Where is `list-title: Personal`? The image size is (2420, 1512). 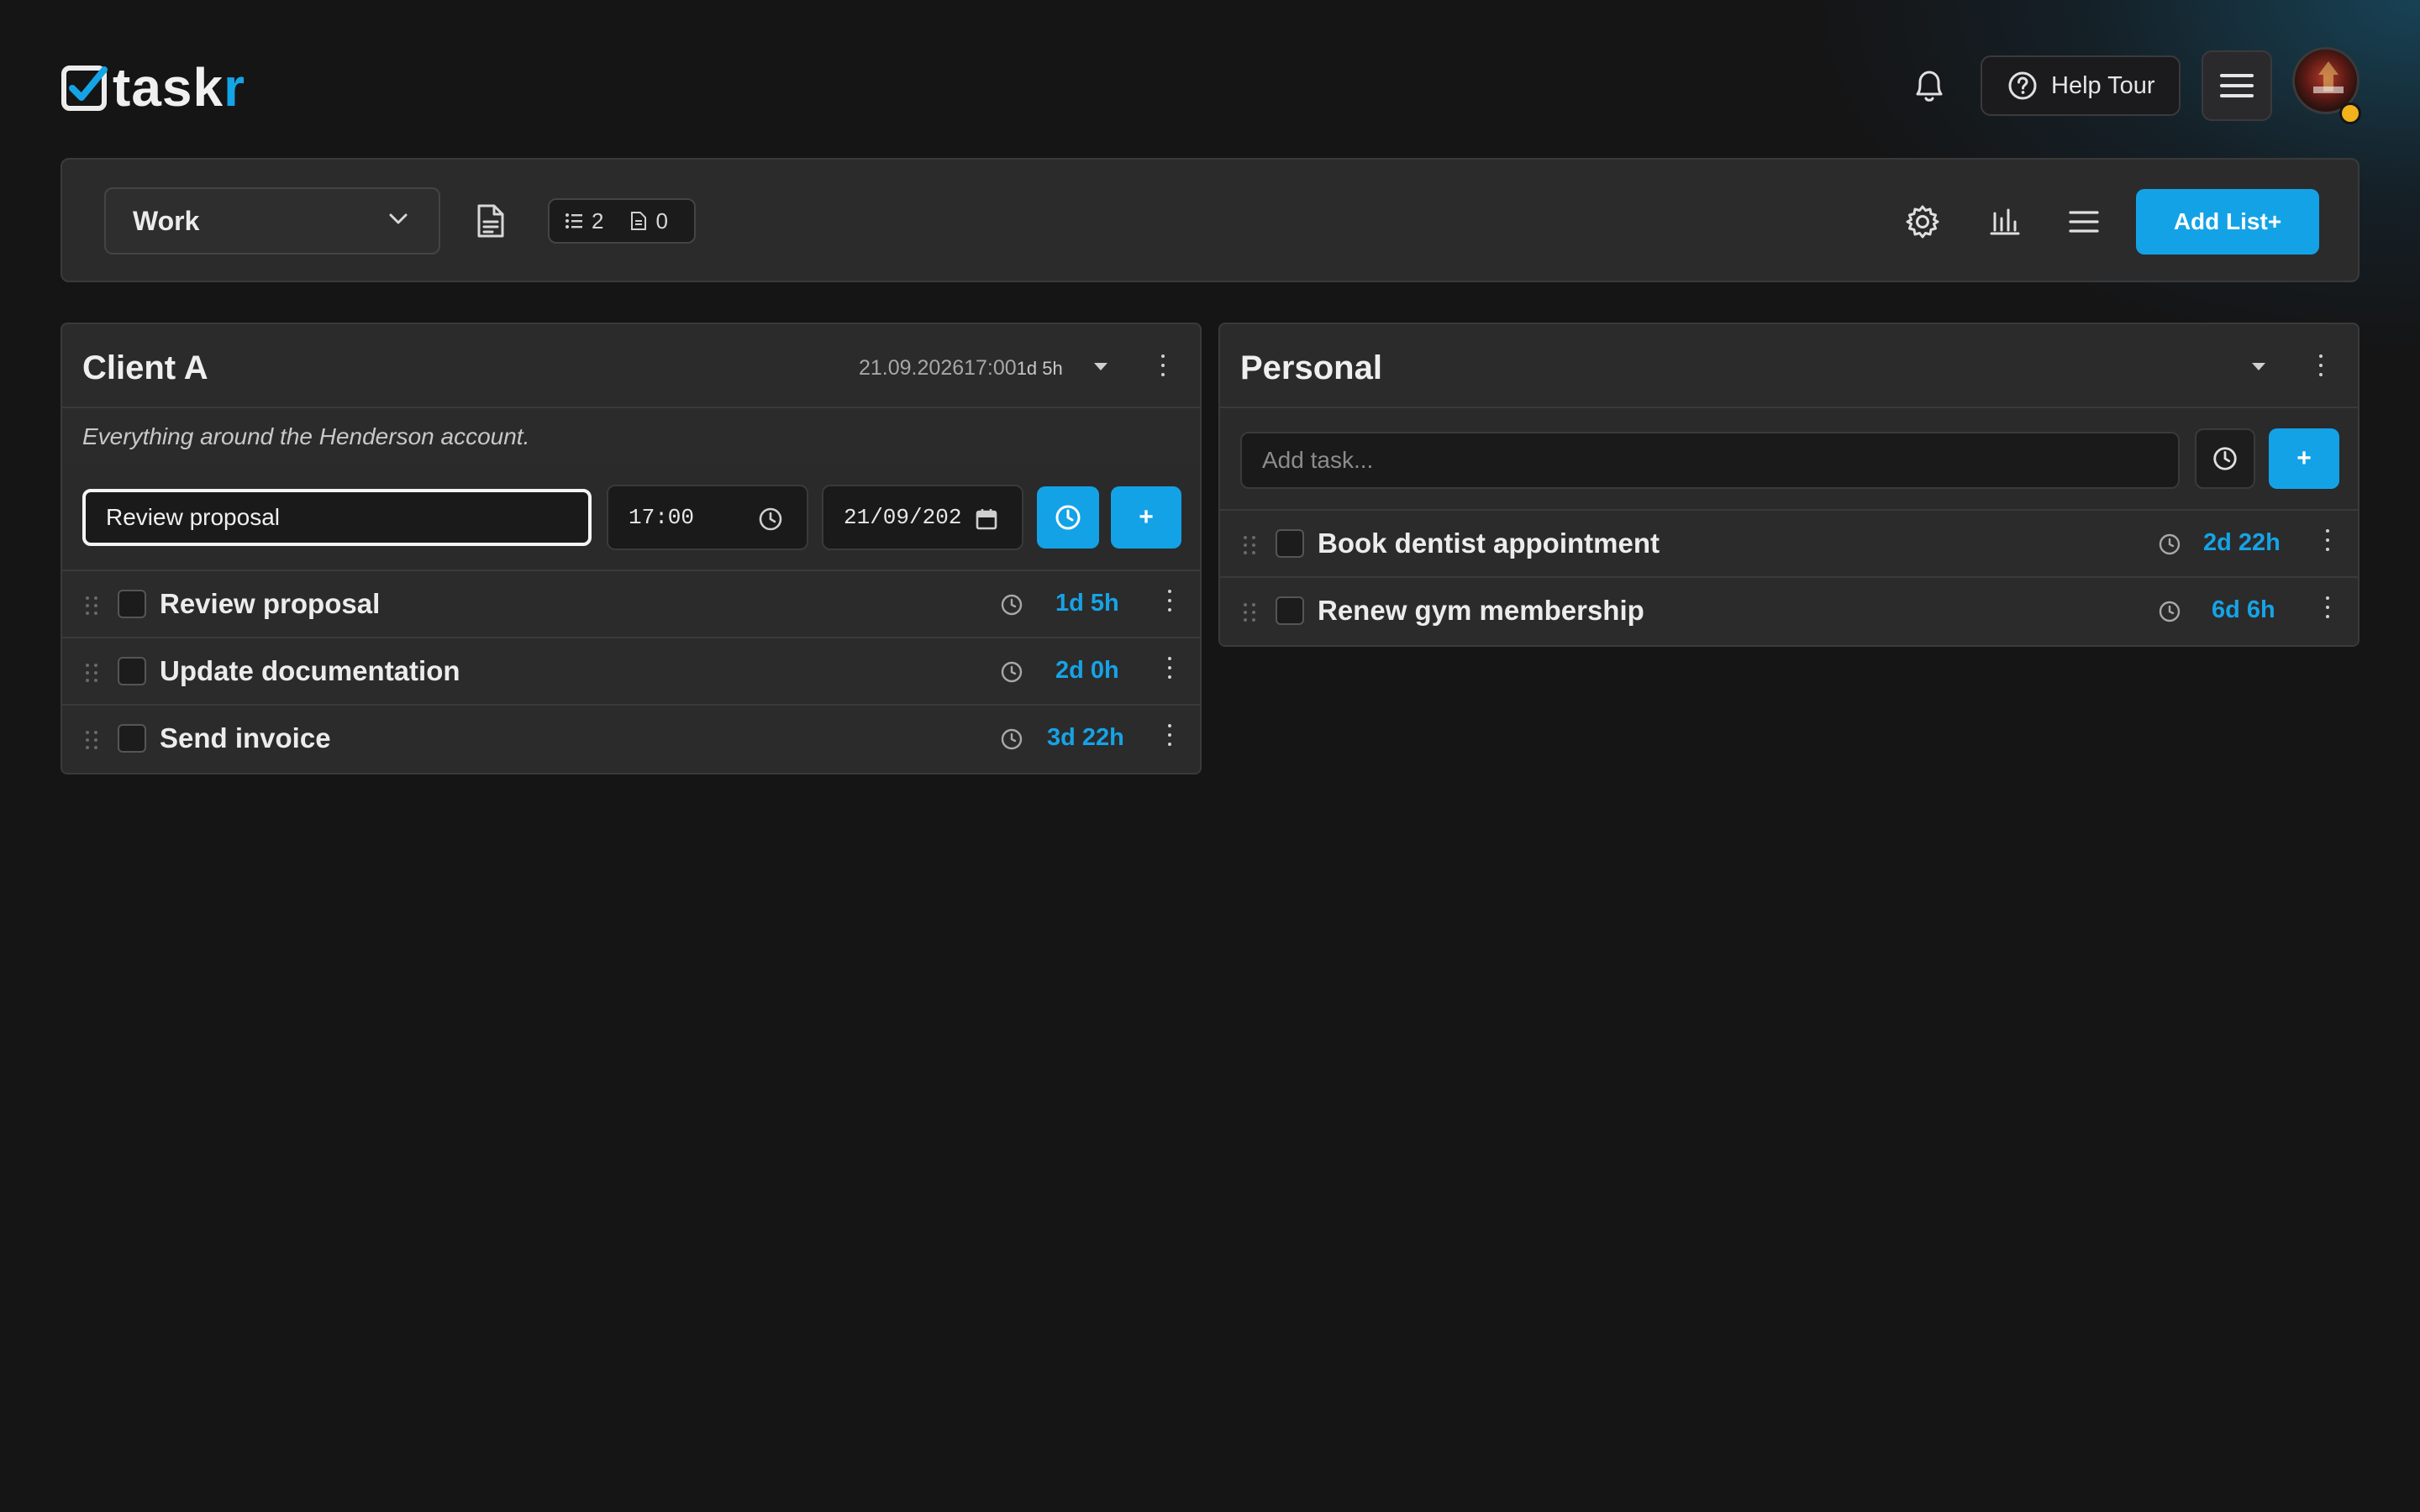 list-title: Personal is located at coordinates (1311, 368).